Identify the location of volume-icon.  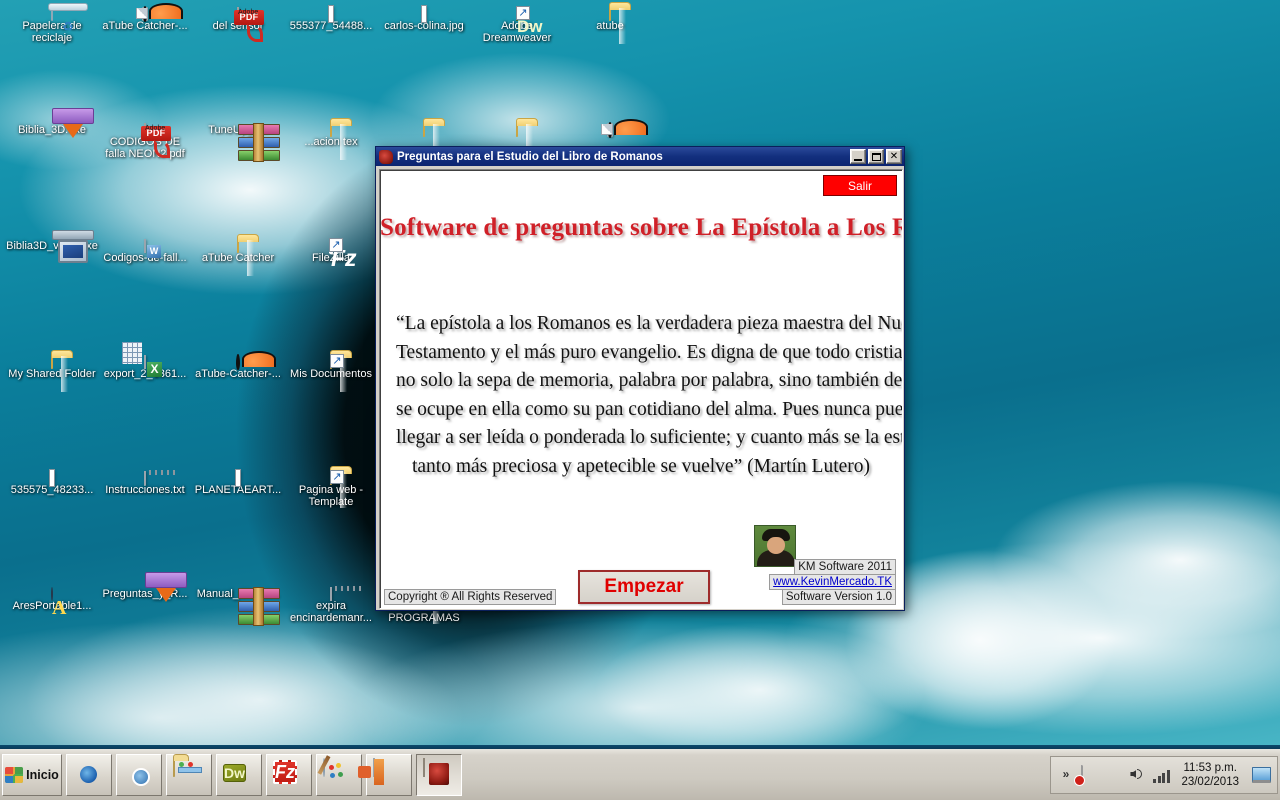
(1137, 774).